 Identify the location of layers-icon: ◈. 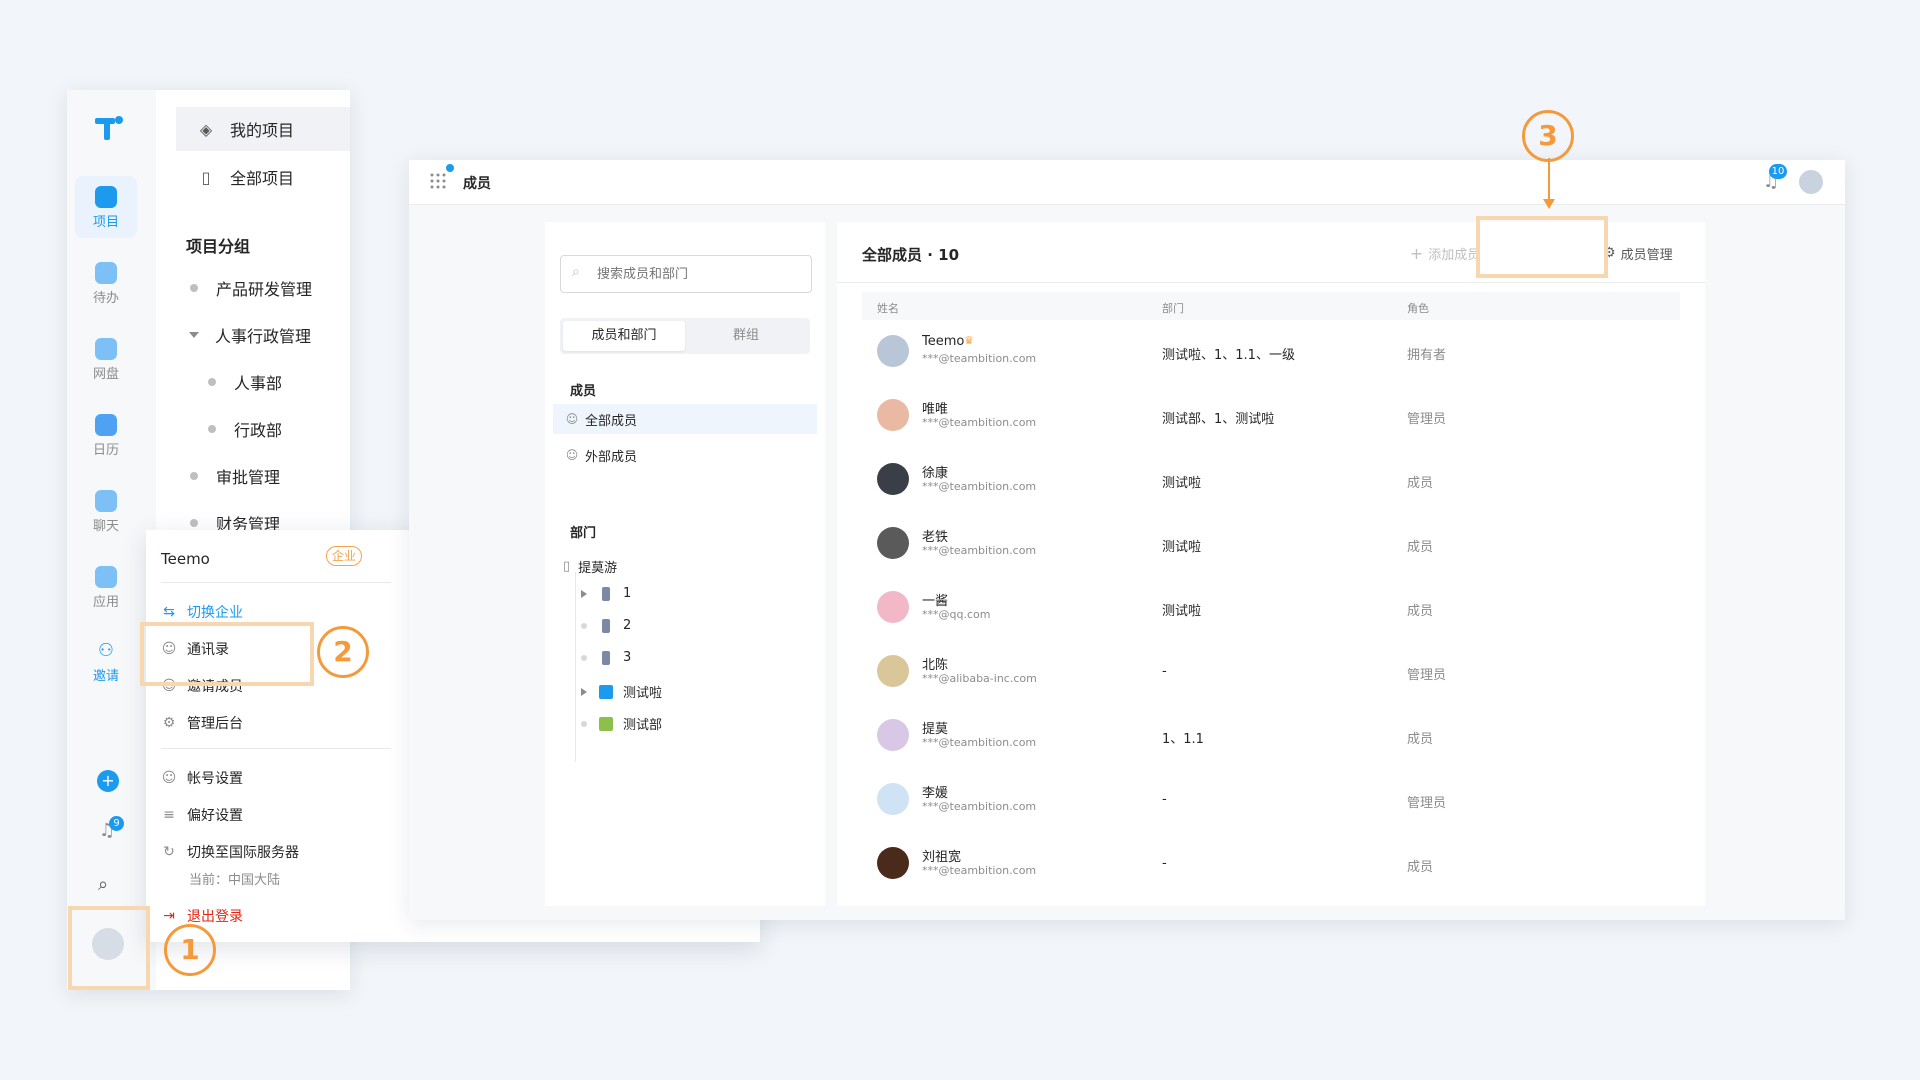
(206, 129).